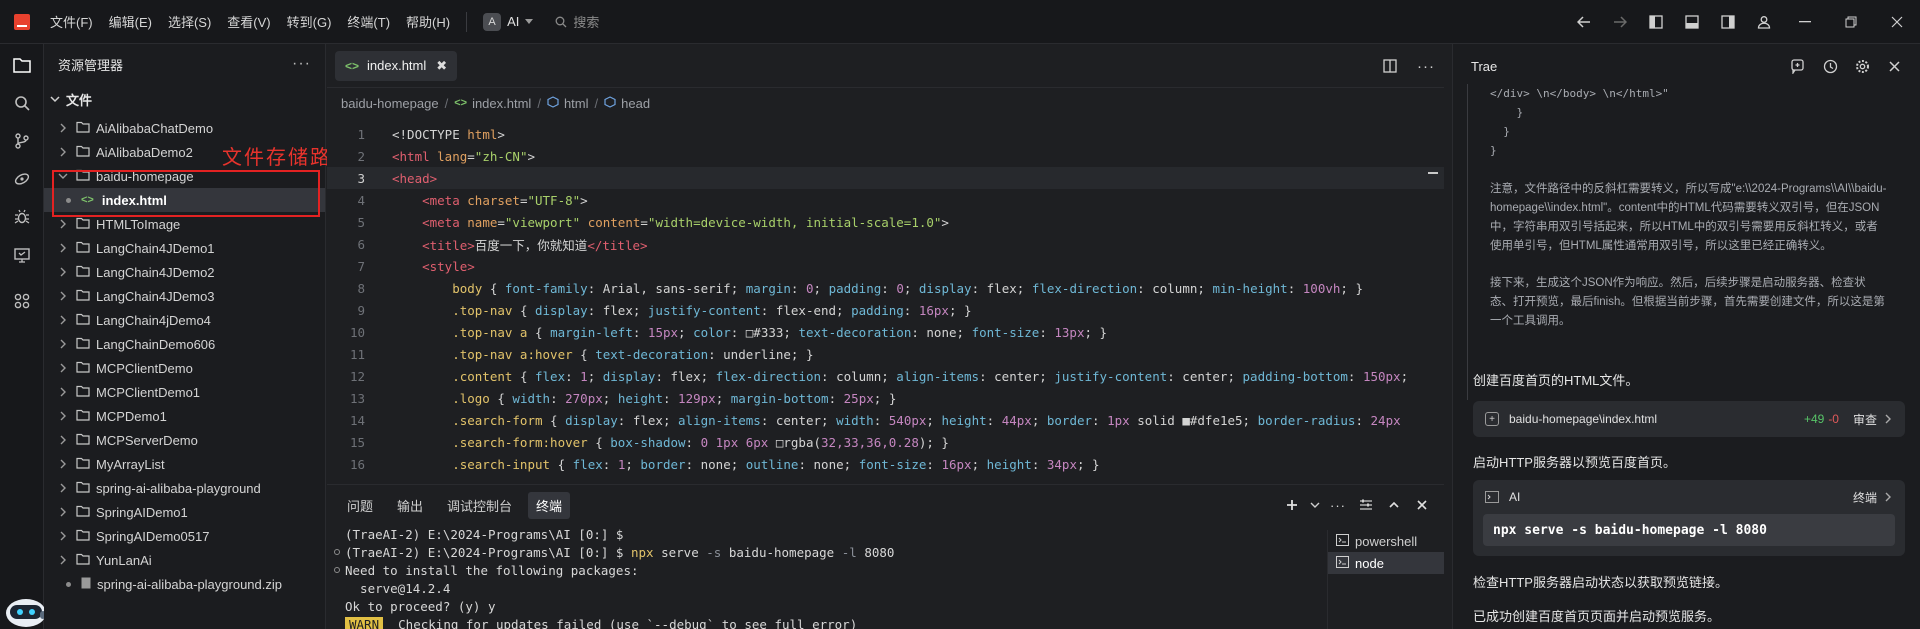 Image resolution: width=1920 pixels, height=629 pixels. I want to click on close-panel-icon, so click(1422, 505).